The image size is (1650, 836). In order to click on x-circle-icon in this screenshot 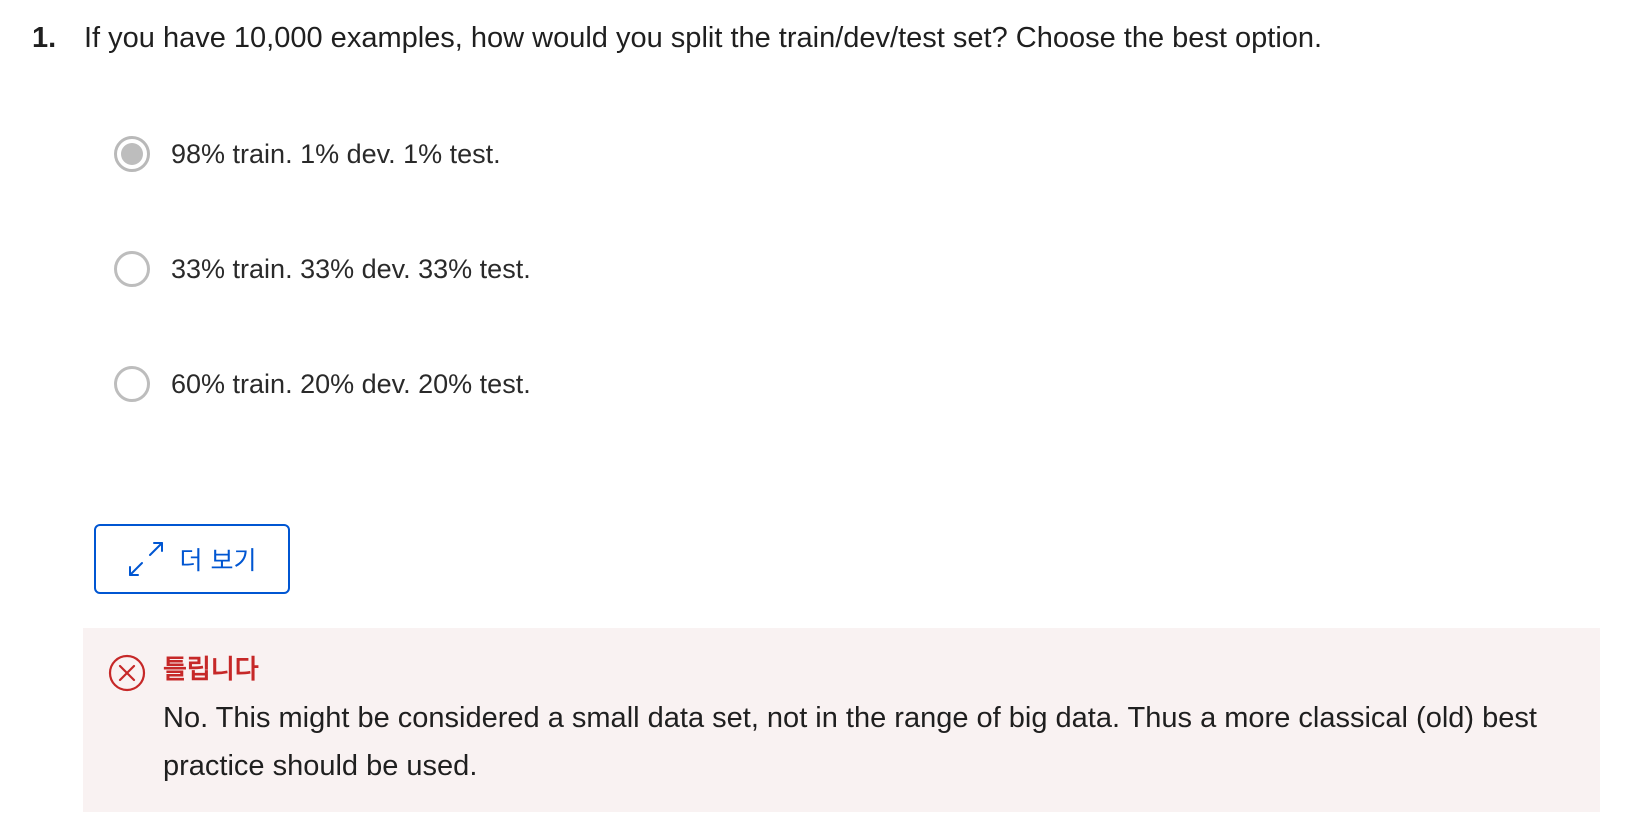, I will do `click(127, 675)`.